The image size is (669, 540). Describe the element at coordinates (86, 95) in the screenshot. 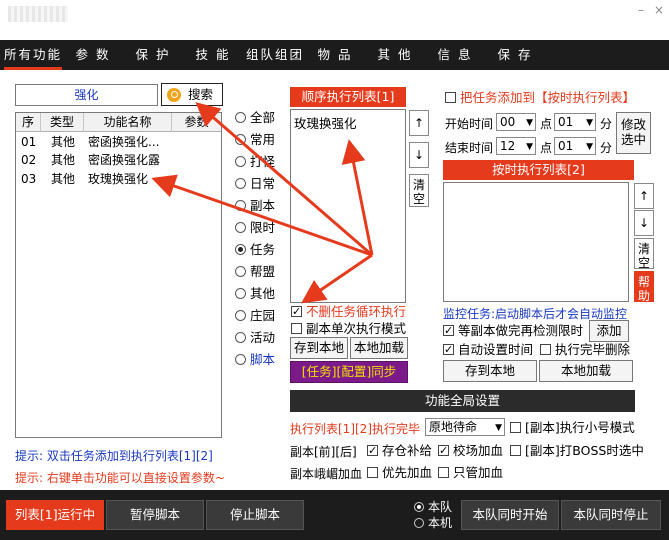

I see `search-input: 强化` at that location.